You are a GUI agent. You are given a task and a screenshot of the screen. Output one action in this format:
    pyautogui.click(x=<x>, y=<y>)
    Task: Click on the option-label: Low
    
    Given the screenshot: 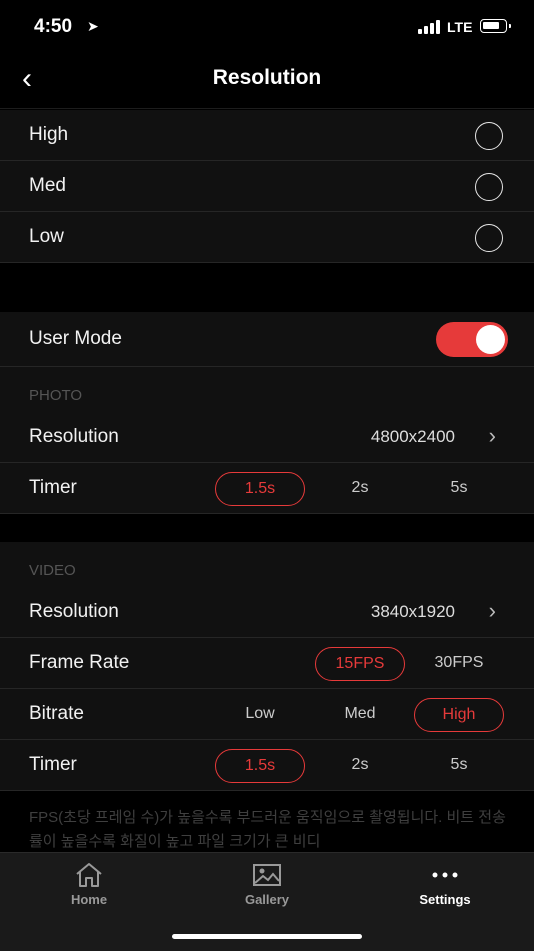 What is the action you would take?
    pyautogui.click(x=46, y=236)
    